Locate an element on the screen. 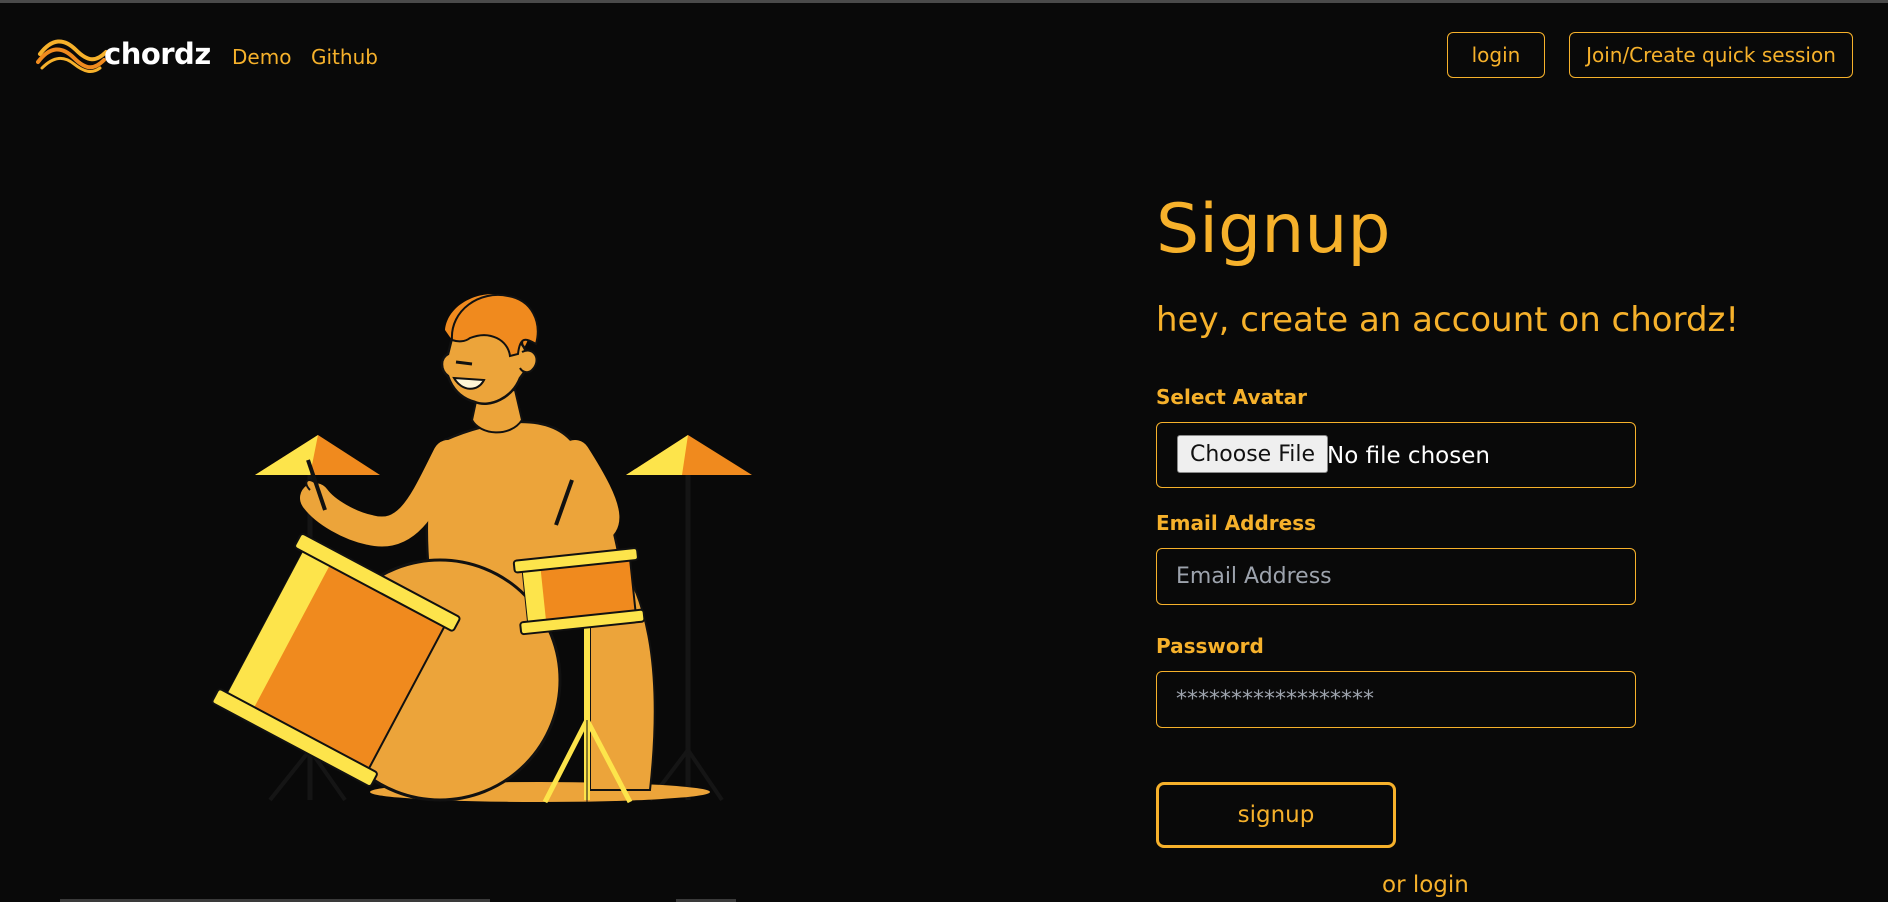 This screenshot has height=902, width=1888. page-subtitle: hey, create an account on chordz! is located at coordinates (1448, 320).